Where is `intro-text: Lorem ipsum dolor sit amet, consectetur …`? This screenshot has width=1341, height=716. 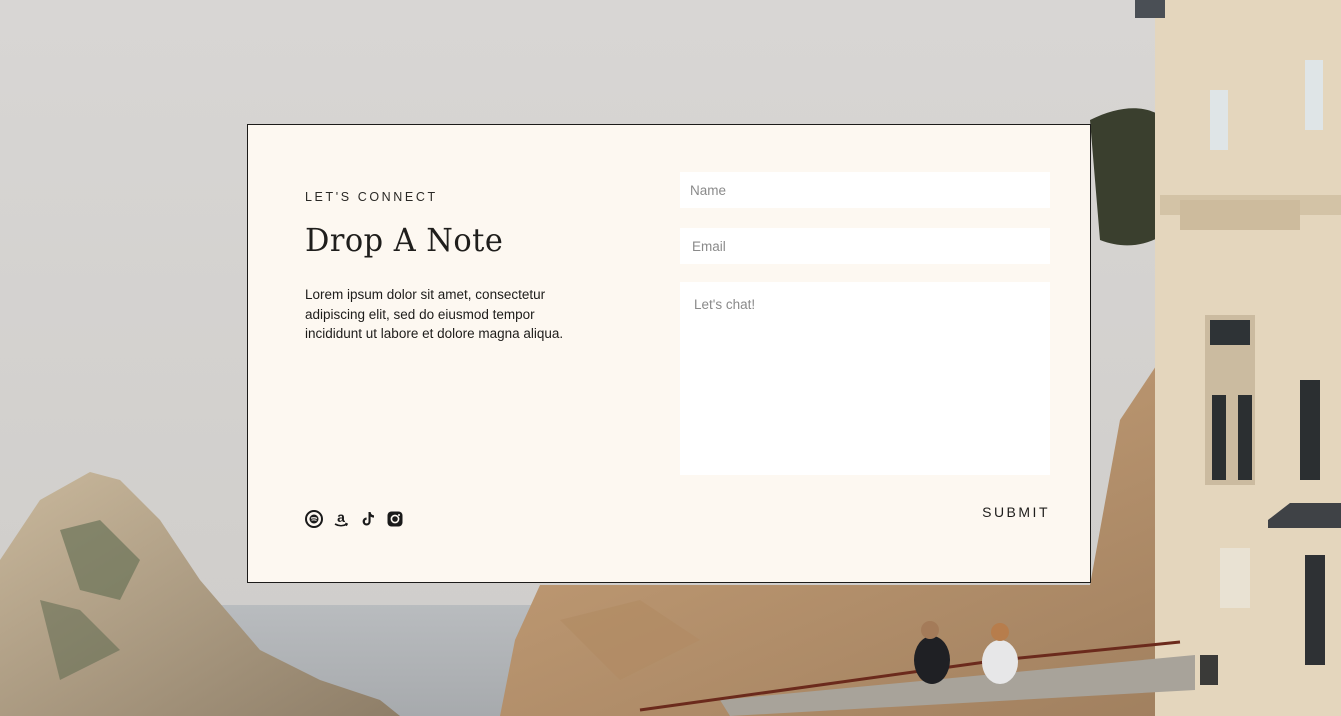 intro-text: Lorem ipsum dolor sit amet, consectetur … is located at coordinates (434, 314).